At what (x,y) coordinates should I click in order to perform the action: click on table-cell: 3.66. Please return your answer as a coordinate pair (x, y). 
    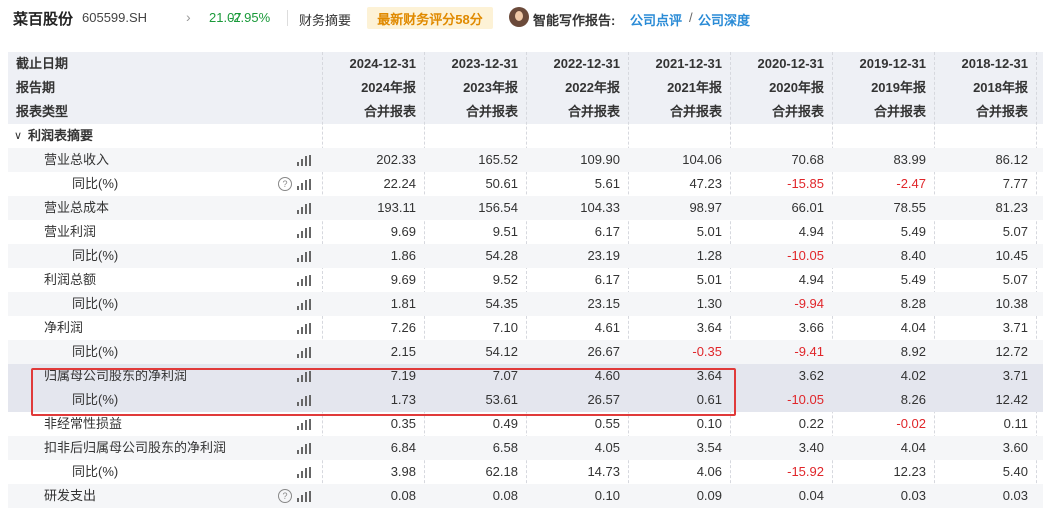
    Looking at the image, I should click on (811, 327).